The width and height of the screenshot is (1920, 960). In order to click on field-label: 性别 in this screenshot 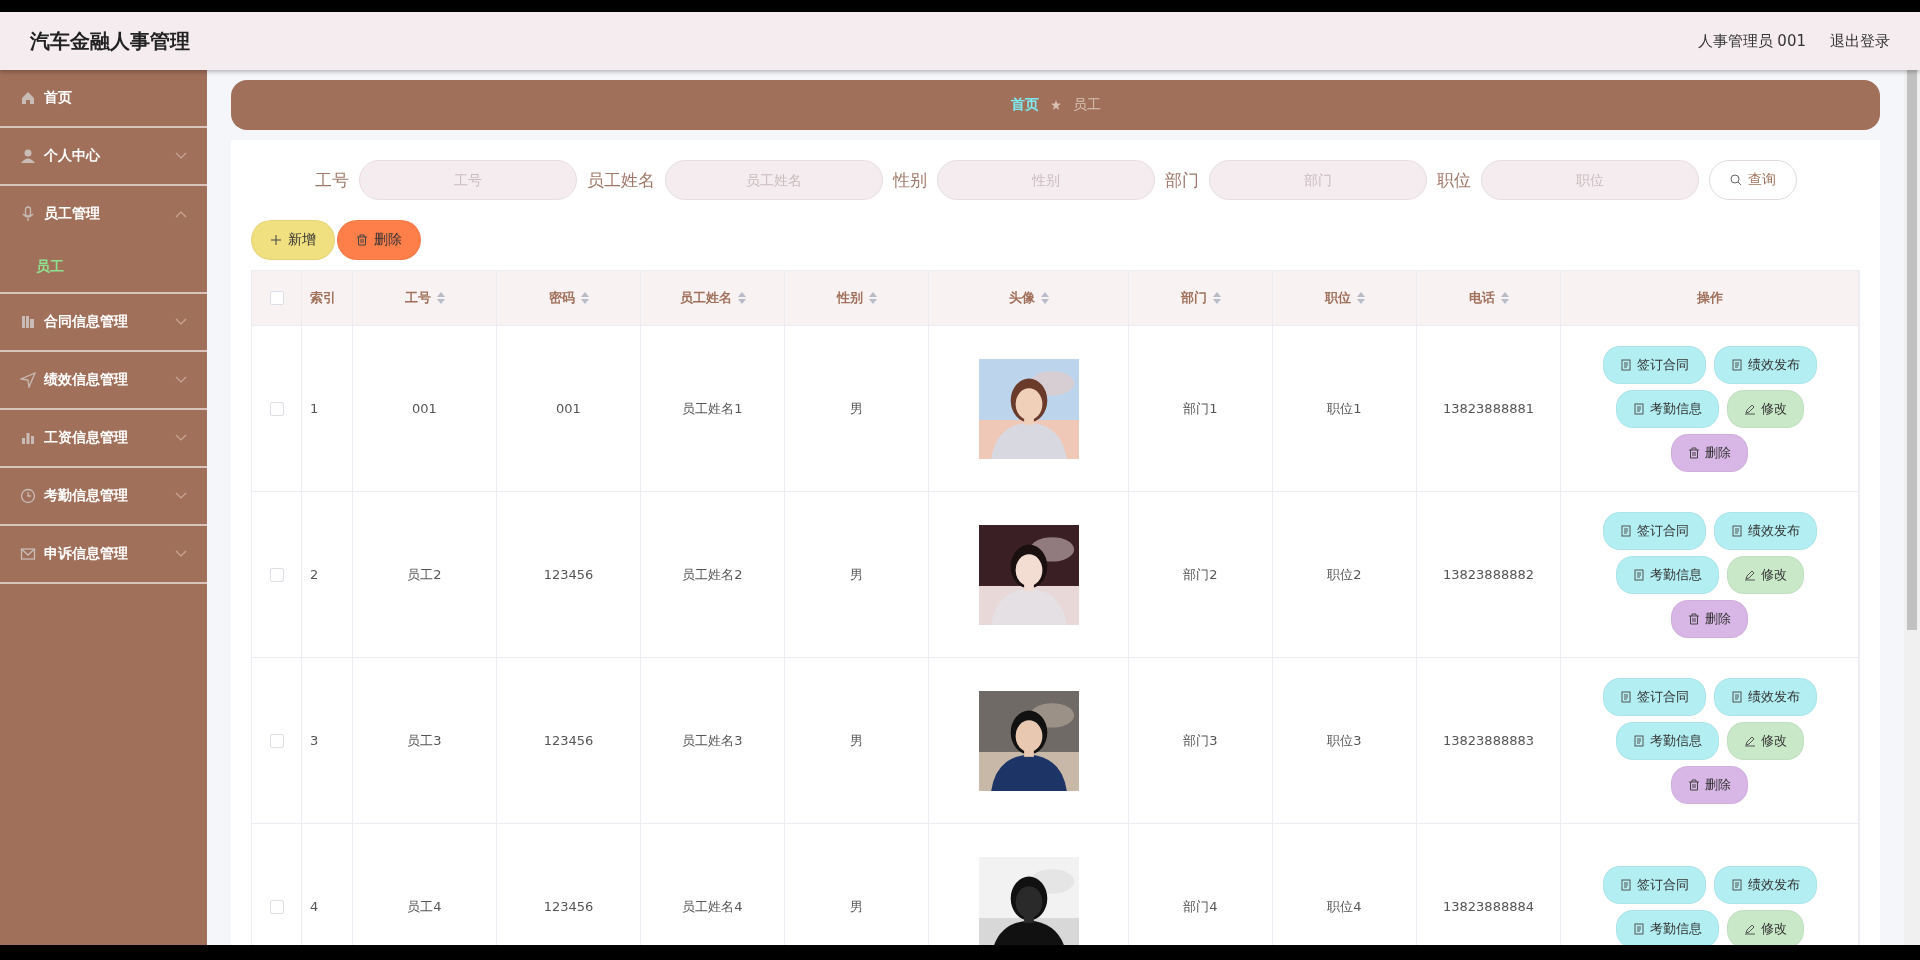, I will do `click(909, 180)`.